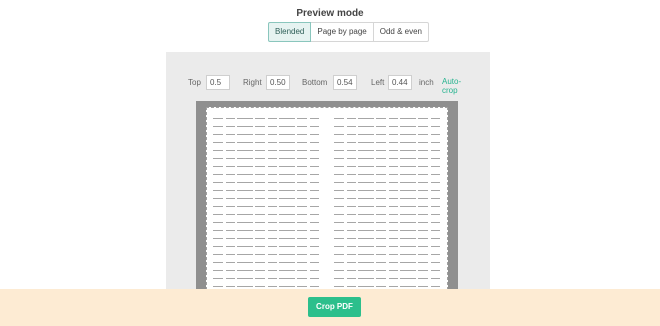 The width and height of the screenshot is (660, 326). Describe the element at coordinates (278, 82) in the screenshot. I see `right-input: 0.50` at that location.